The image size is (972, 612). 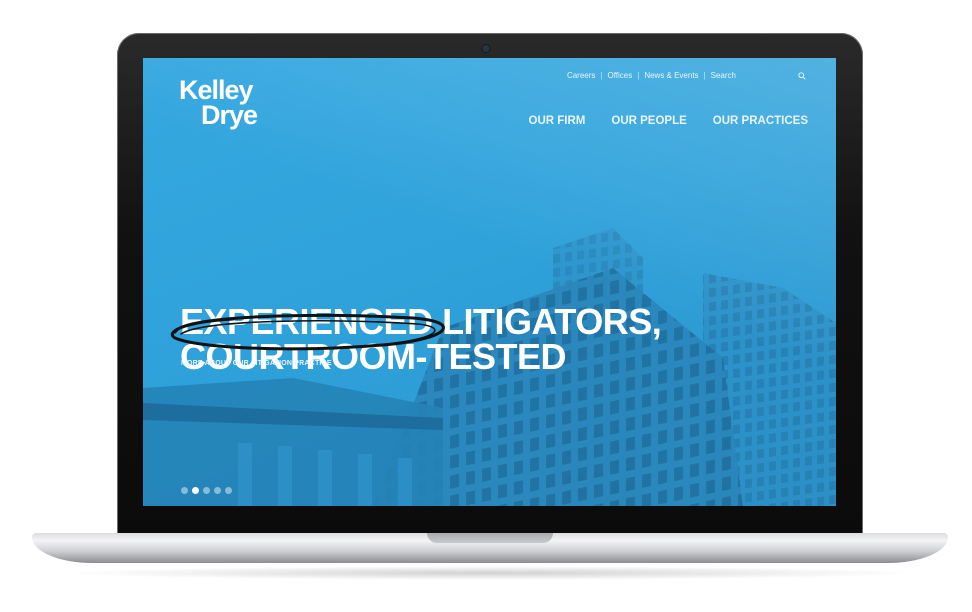 I want to click on utility-link-news-events: News & Events, so click(x=671, y=75).